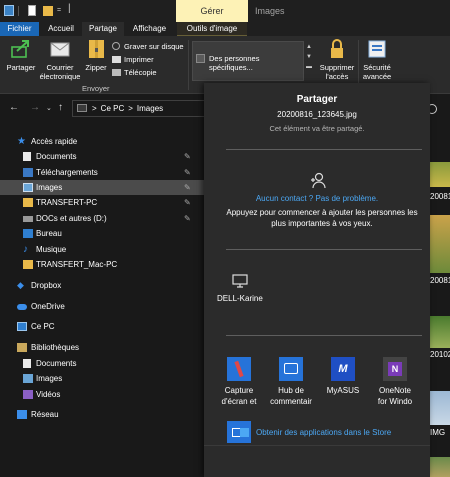  I want to click on sidebar-item-libraries: Bibliothèques, so click(102, 347).